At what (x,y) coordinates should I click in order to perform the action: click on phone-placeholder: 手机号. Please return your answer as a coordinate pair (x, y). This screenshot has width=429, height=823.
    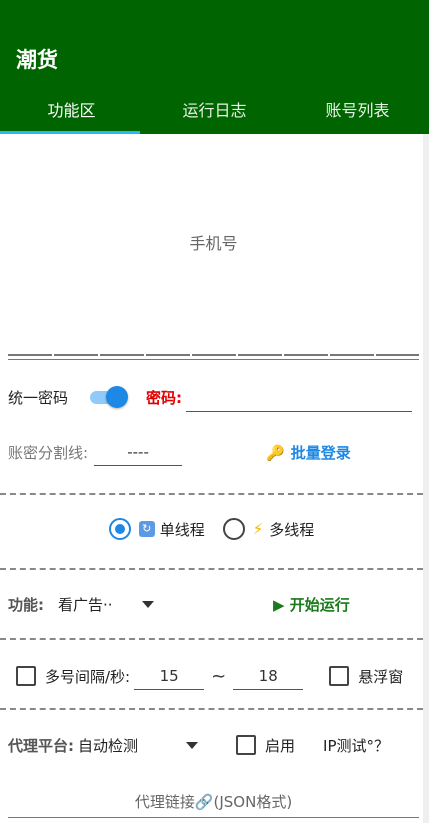
    Looking at the image, I should click on (213, 243).